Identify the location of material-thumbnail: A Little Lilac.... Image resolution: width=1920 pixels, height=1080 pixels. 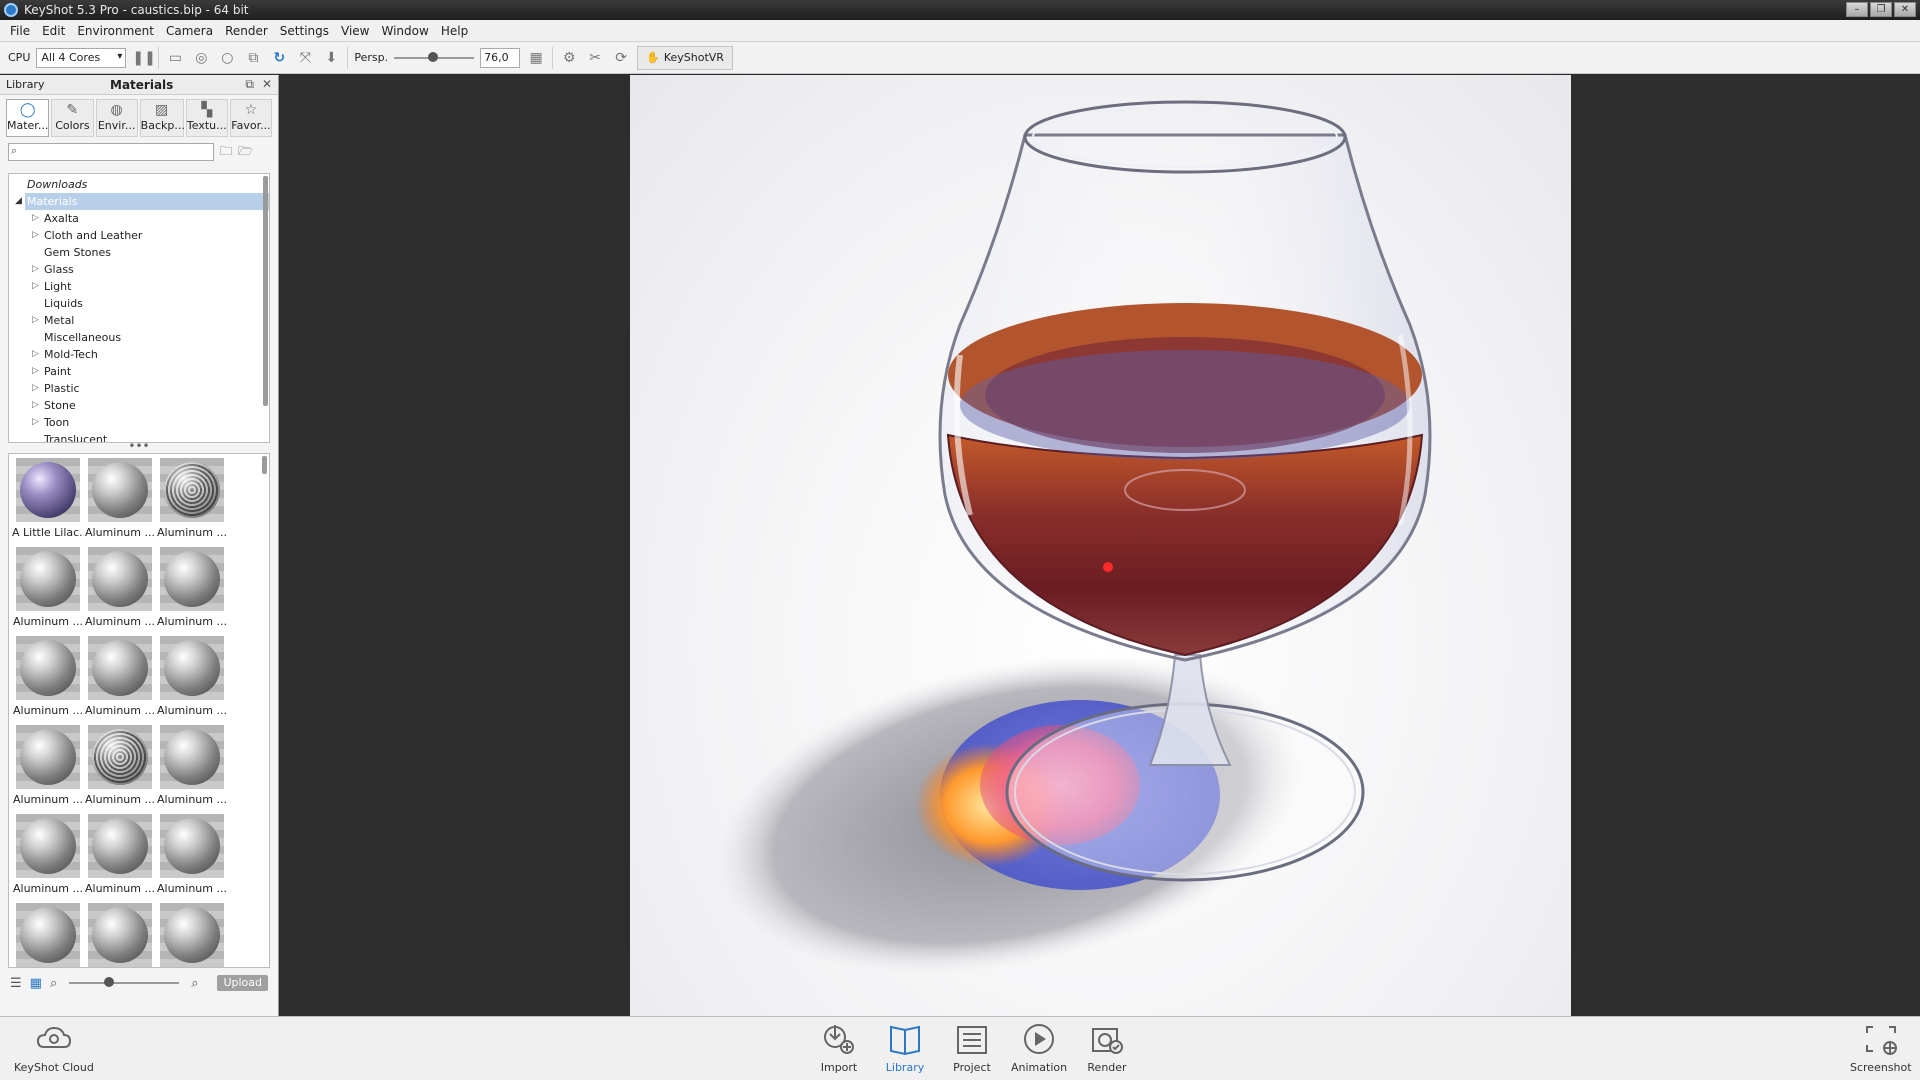
(48, 501).